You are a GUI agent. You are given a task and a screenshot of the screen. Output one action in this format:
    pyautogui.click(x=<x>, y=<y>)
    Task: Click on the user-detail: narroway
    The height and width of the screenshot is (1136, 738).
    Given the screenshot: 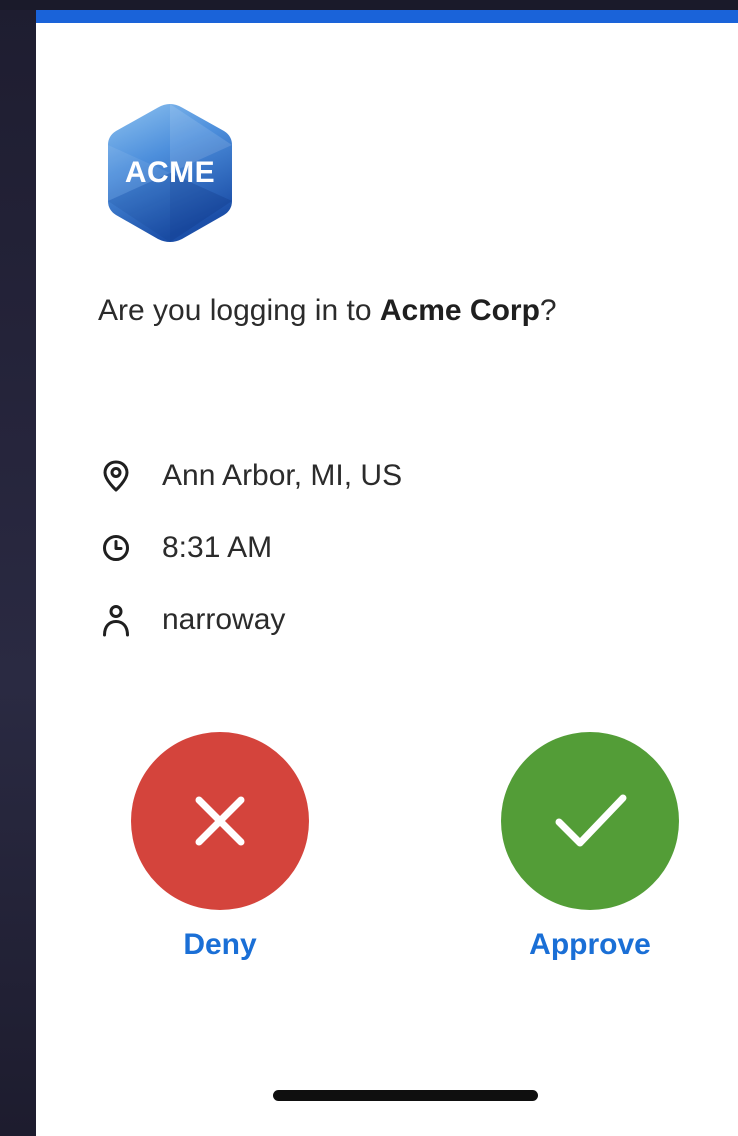 What is the action you would take?
    pyautogui.click(x=191, y=620)
    